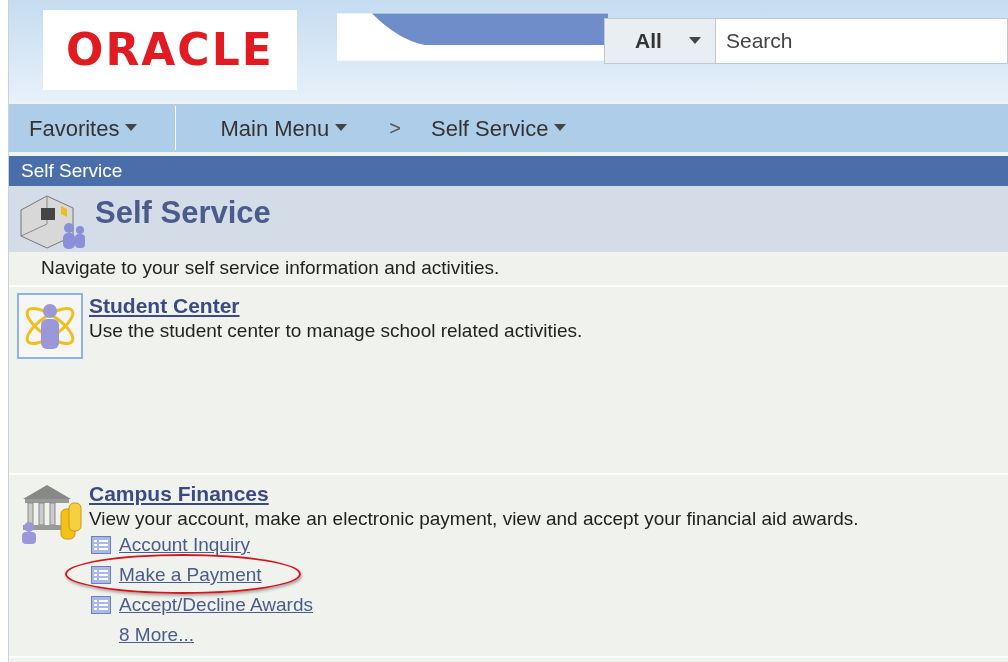 The height and width of the screenshot is (662, 1008). Describe the element at coordinates (474, 519) in the screenshot. I see `section-description: View your account, make an electronic payment, view and accept your financial aid awards.` at that location.